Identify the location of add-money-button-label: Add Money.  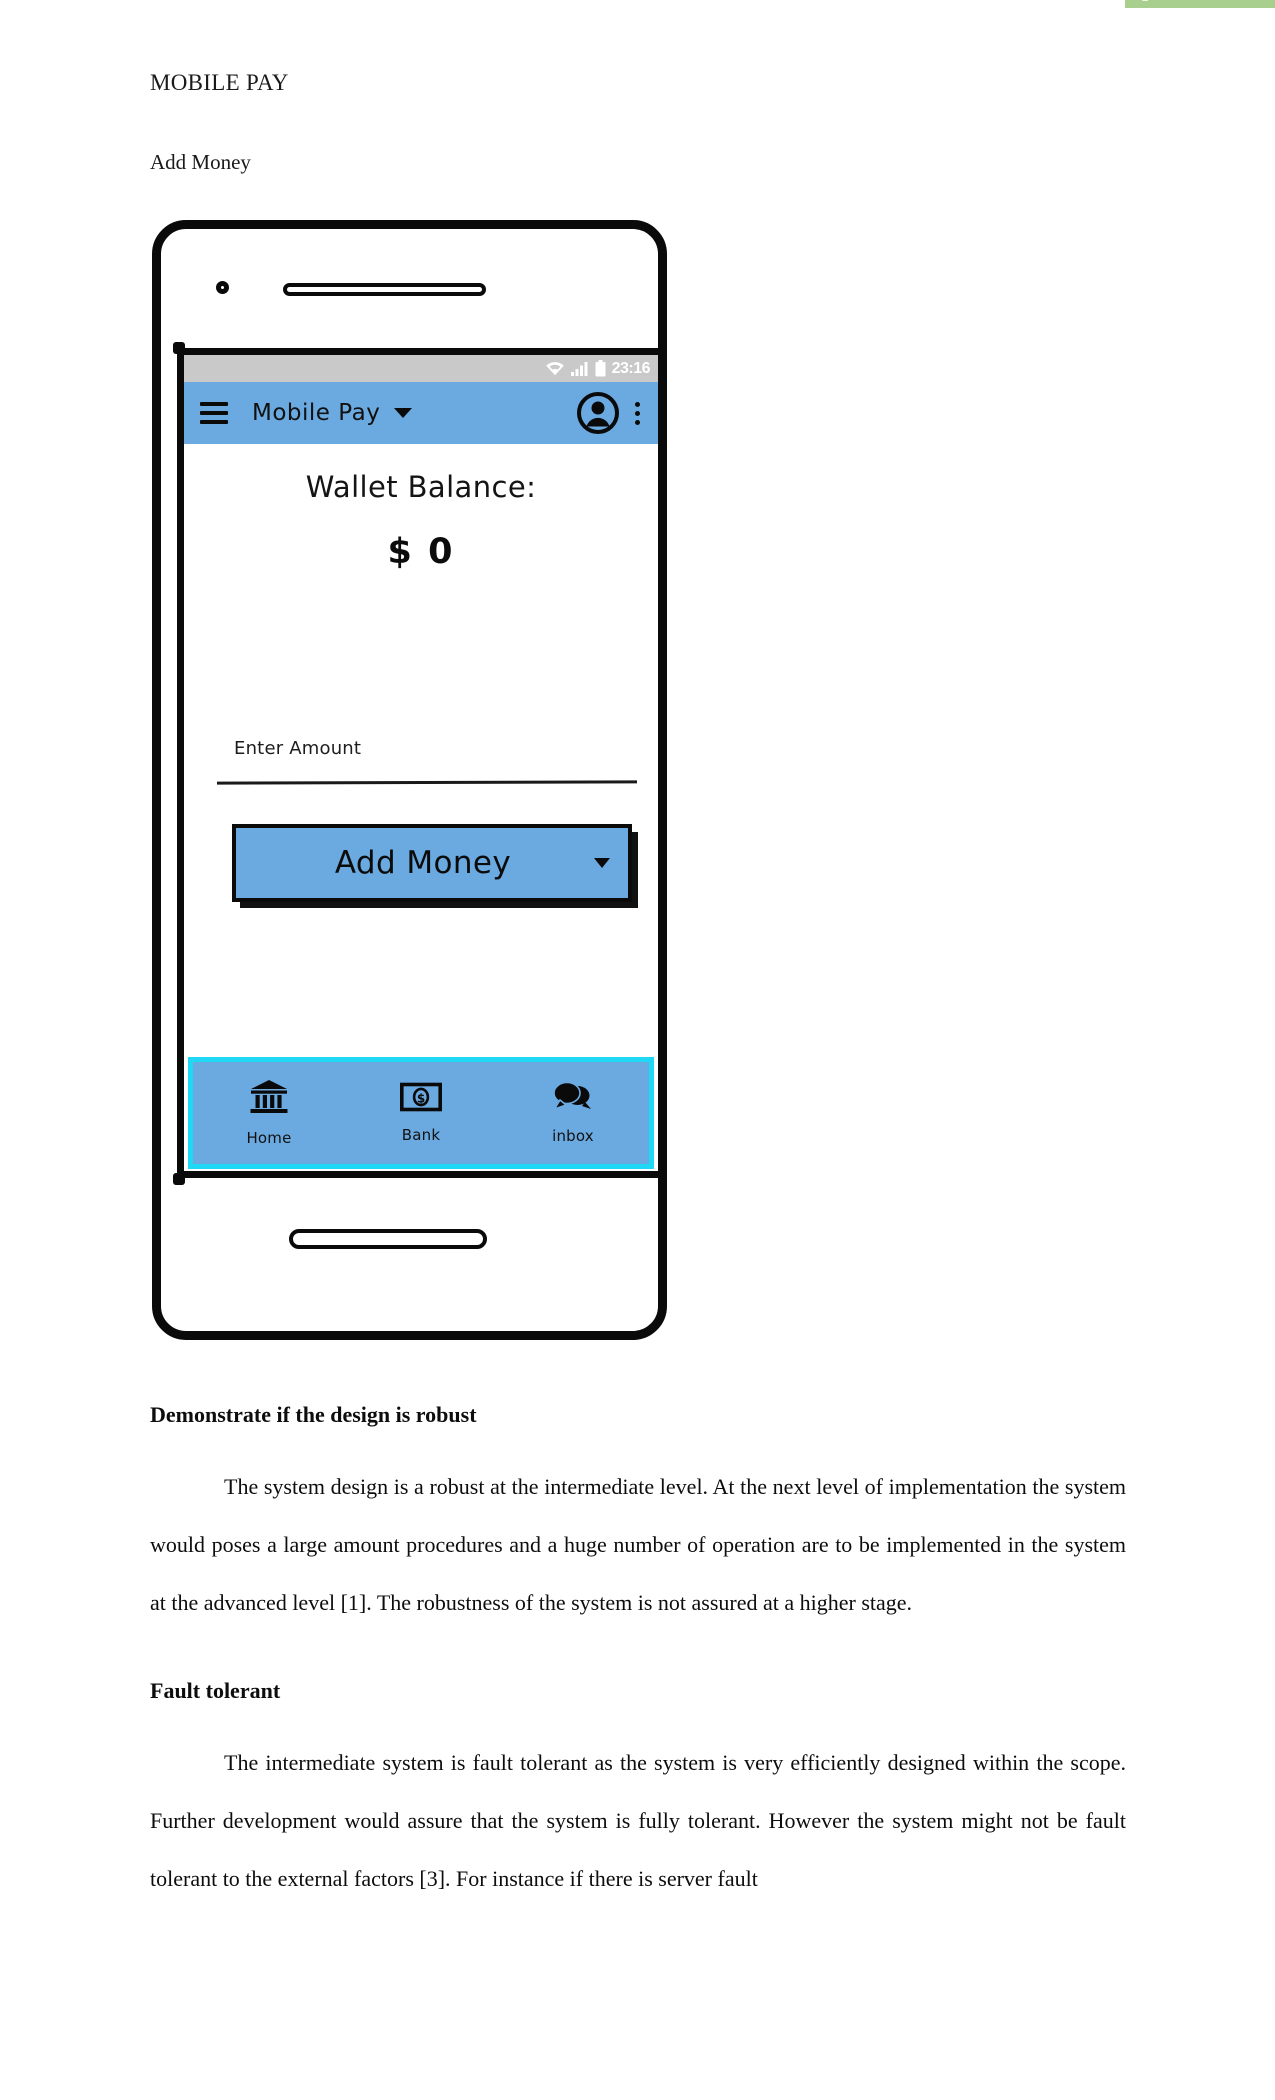
(423, 863).